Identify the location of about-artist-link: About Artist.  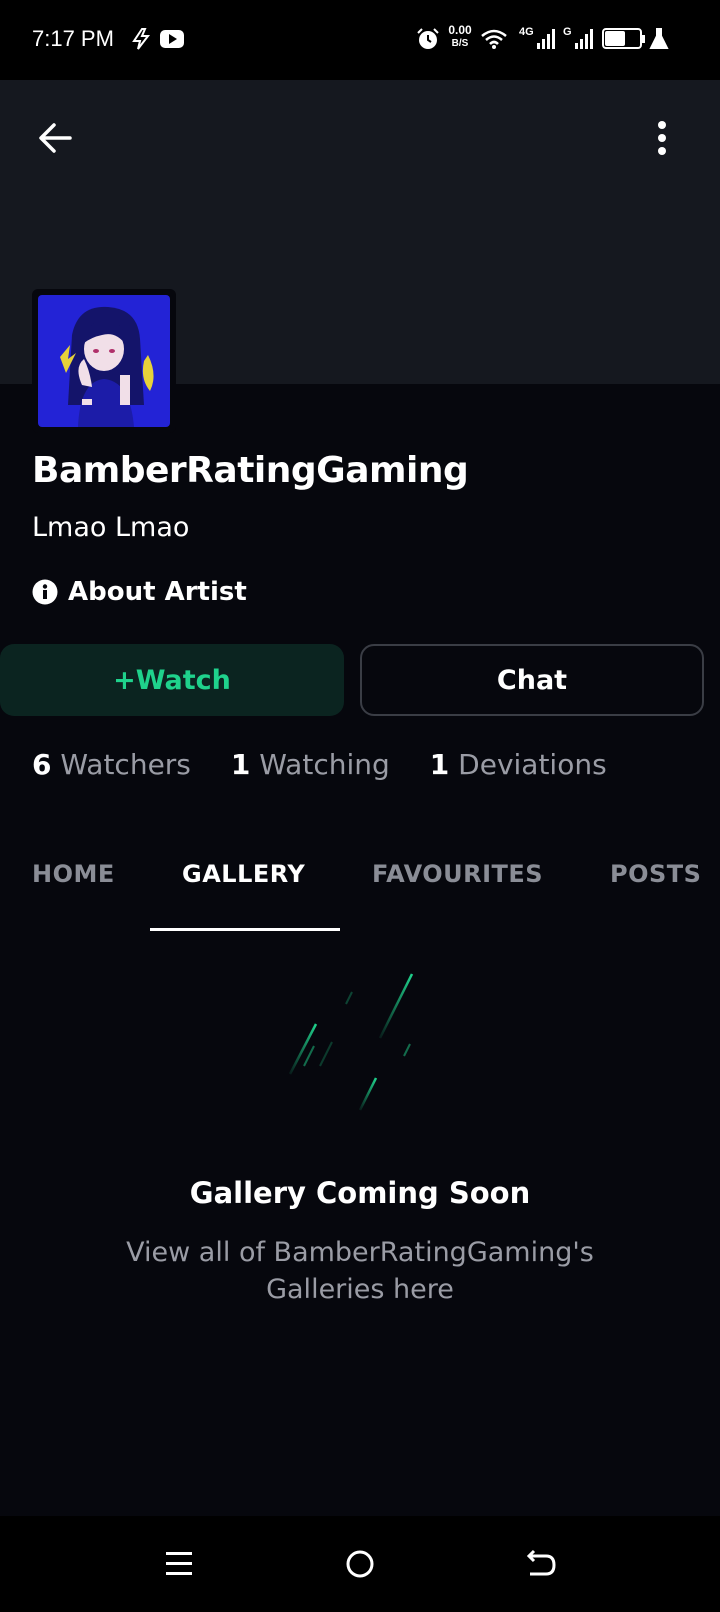
(139, 592).